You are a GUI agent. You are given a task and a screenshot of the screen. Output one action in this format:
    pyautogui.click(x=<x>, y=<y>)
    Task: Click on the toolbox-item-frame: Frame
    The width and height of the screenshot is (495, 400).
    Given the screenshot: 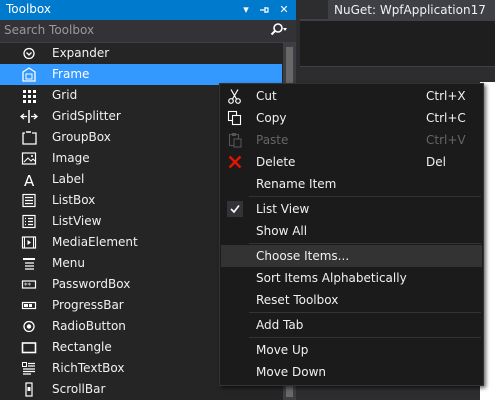 What is the action you would take?
    pyautogui.click(x=141, y=74)
    